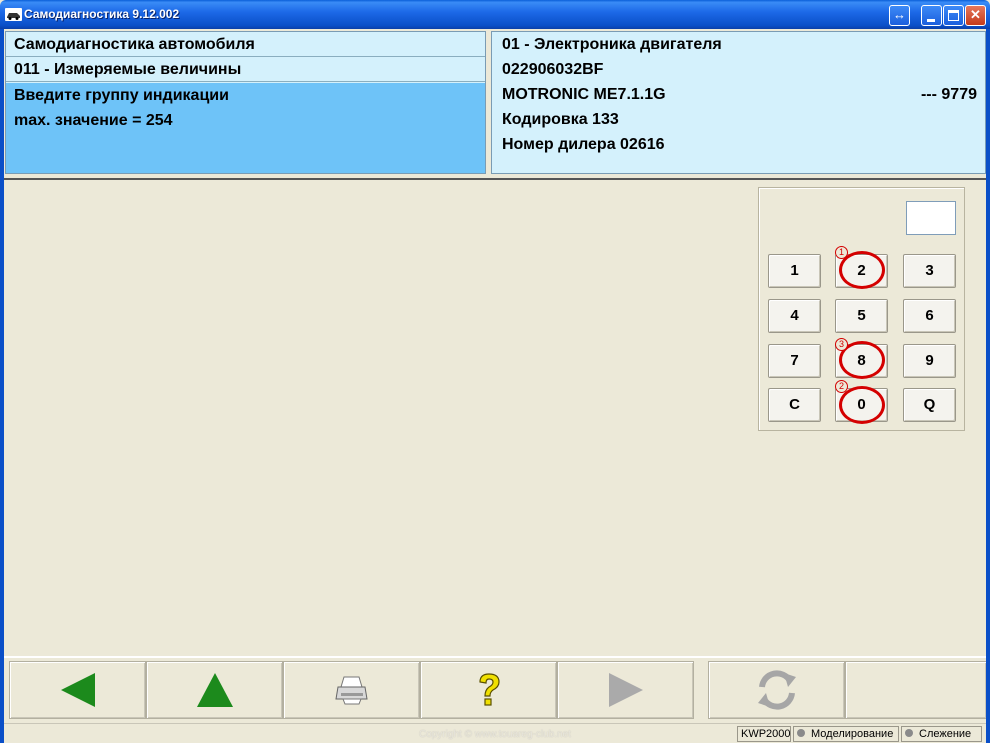 The image size is (990, 743). I want to click on key-quit: Q, so click(929, 405).